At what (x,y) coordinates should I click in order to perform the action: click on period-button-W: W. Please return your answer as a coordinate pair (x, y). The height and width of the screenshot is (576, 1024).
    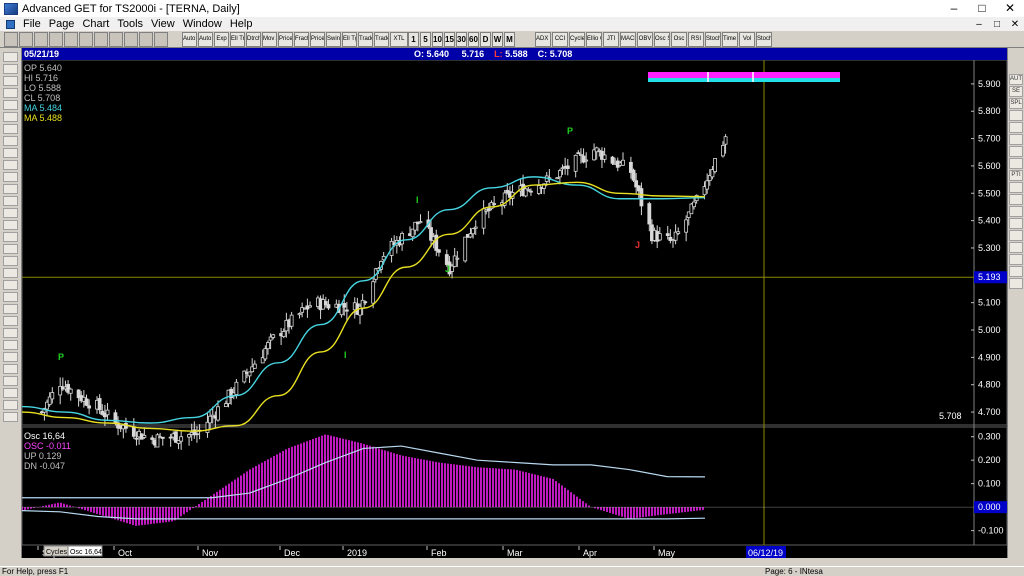
    Looking at the image, I should click on (497, 39).